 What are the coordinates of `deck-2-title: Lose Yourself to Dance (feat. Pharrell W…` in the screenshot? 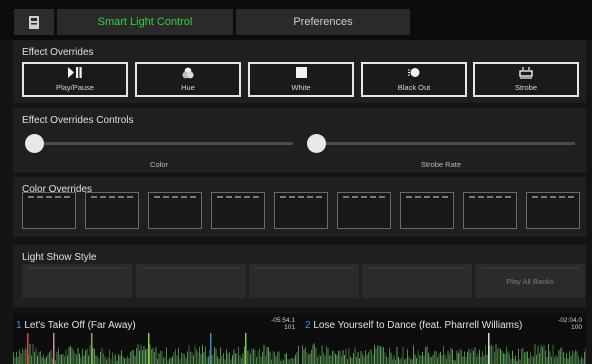 It's located at (418, 325).